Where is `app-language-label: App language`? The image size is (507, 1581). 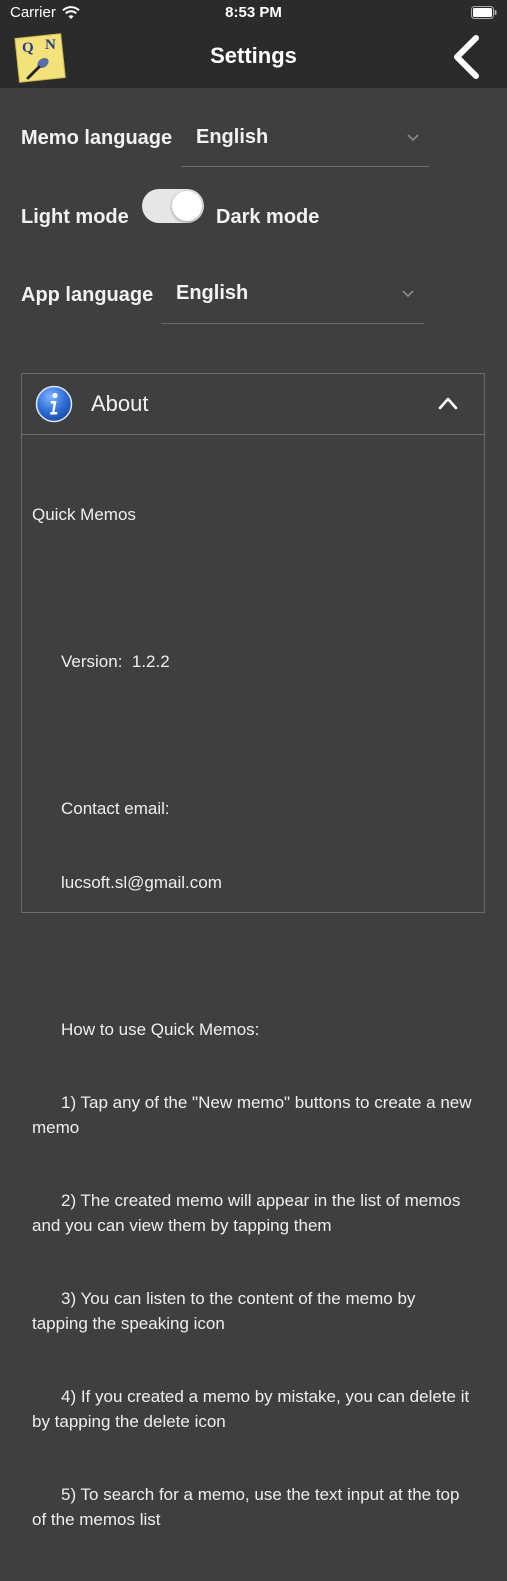
app-language-label: App language is located at coordinates (87, 295).